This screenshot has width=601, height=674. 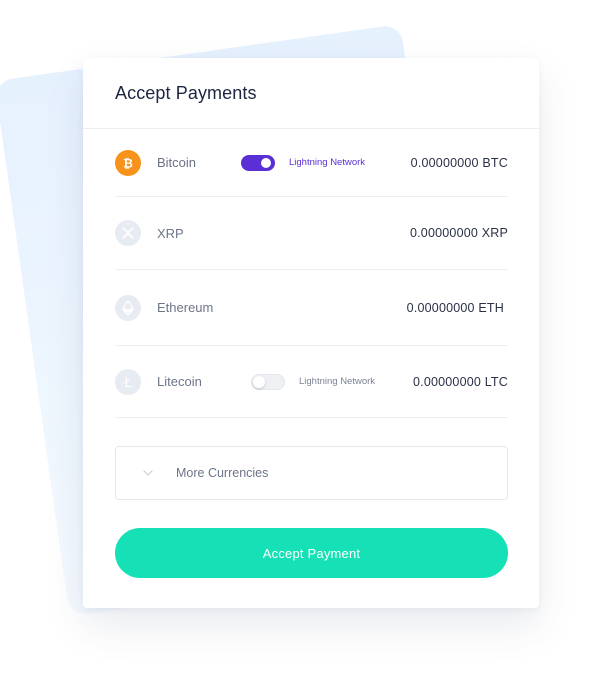 I want to click on currency-name: Litecoin, so click(x=179, y=381).